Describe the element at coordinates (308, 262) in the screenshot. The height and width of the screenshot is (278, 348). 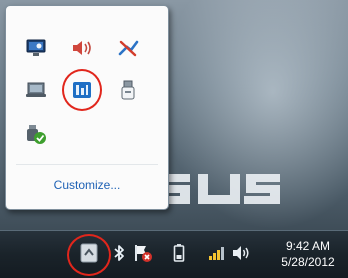
I see `clock-date: 5/28/2012` at that location.